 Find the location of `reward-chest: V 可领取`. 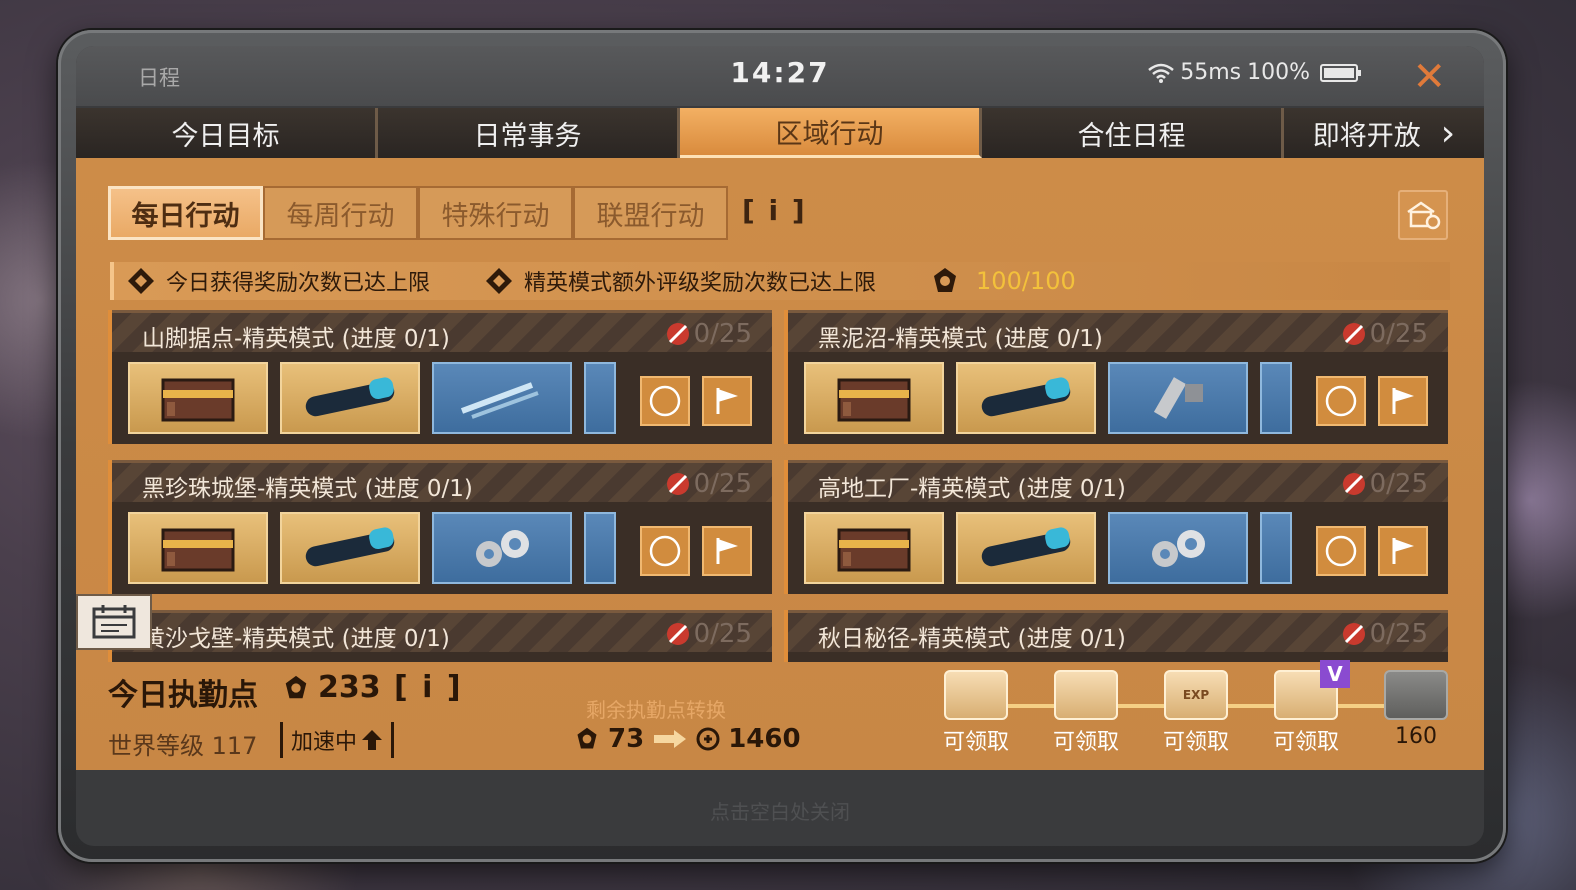

reward-chest: V 可领取 is located at coordinates (1308, 708).